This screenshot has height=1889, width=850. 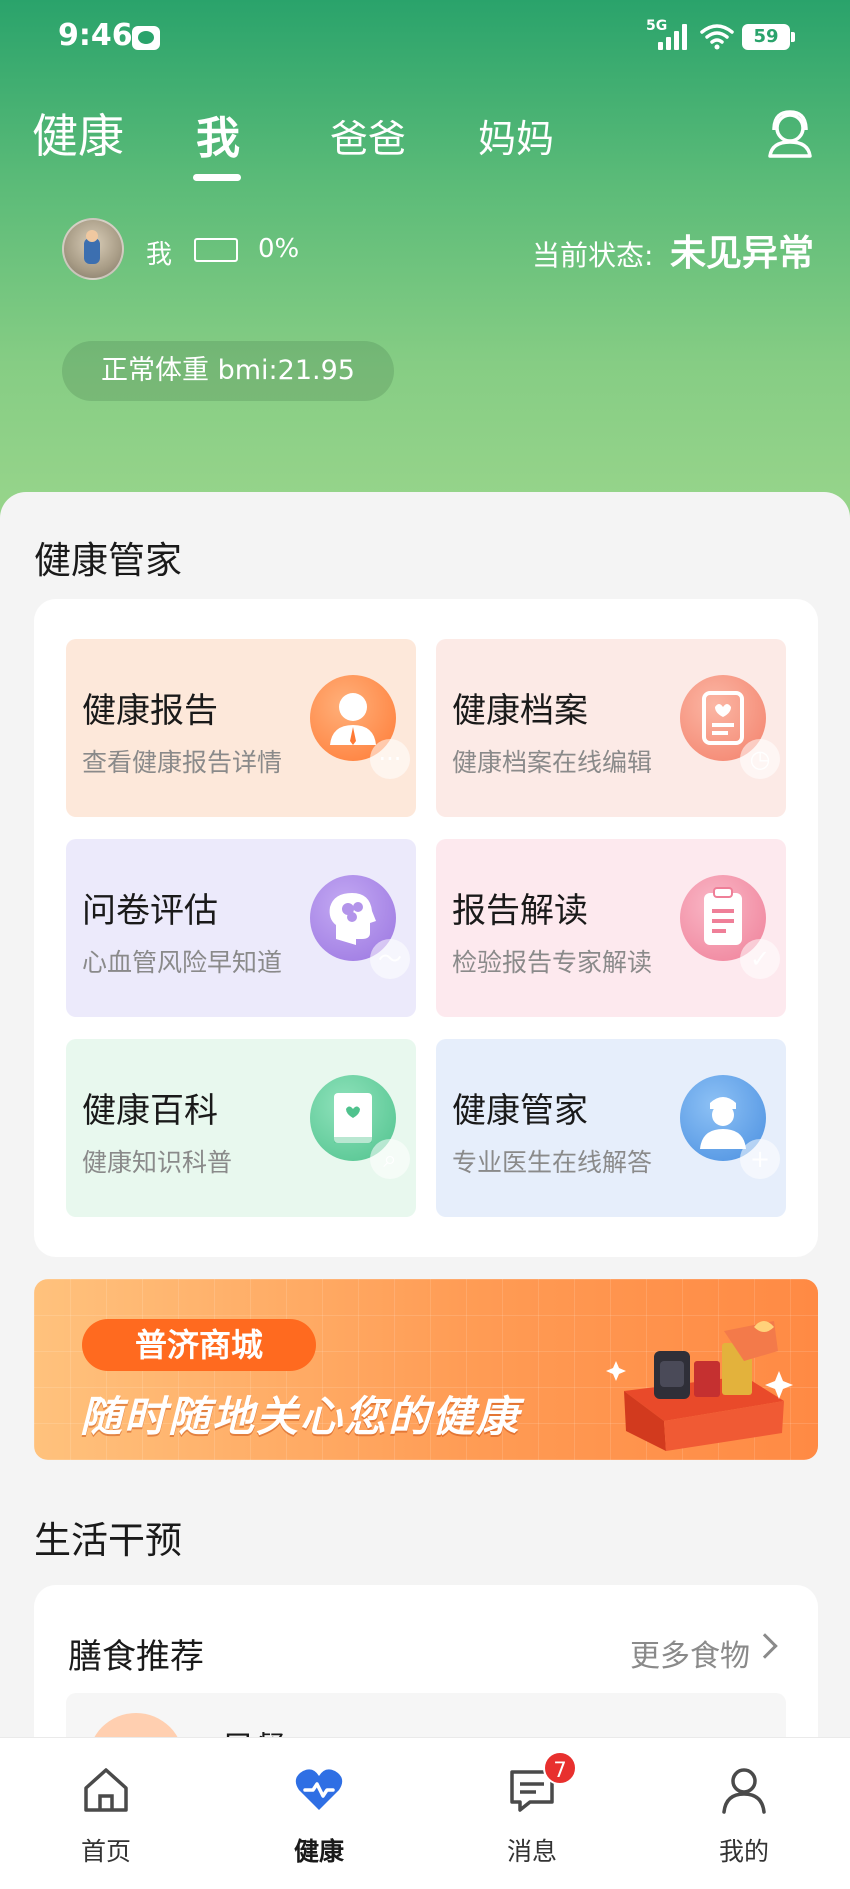 What do you see at coordinates (552, 1162) in the screenshot?
I see `tile-subtitle: 专业医生在线解答` at bounding box center [552, 1162].